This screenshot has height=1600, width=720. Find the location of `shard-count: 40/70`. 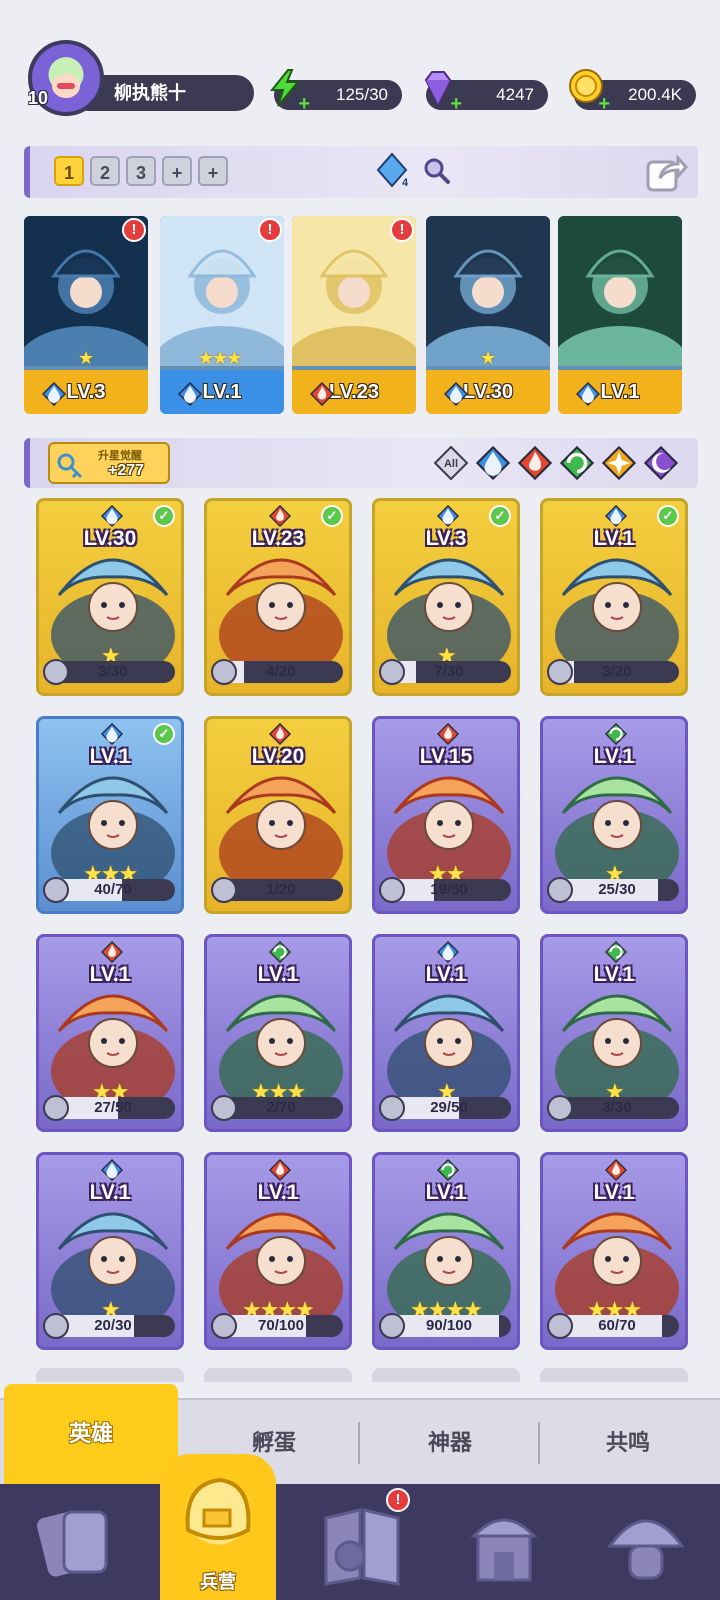

shard-count: 40/70 is located at coordinates (113, 889).